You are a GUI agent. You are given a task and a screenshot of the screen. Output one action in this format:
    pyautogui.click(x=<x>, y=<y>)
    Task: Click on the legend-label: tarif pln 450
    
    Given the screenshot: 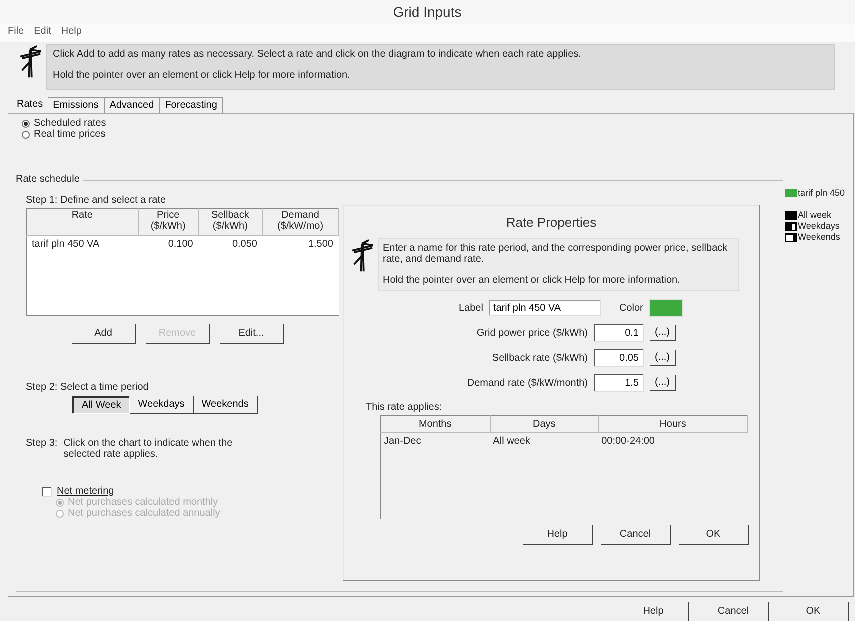 What is the action you would take?
    pyautogui.click(x=822, y=193)
    